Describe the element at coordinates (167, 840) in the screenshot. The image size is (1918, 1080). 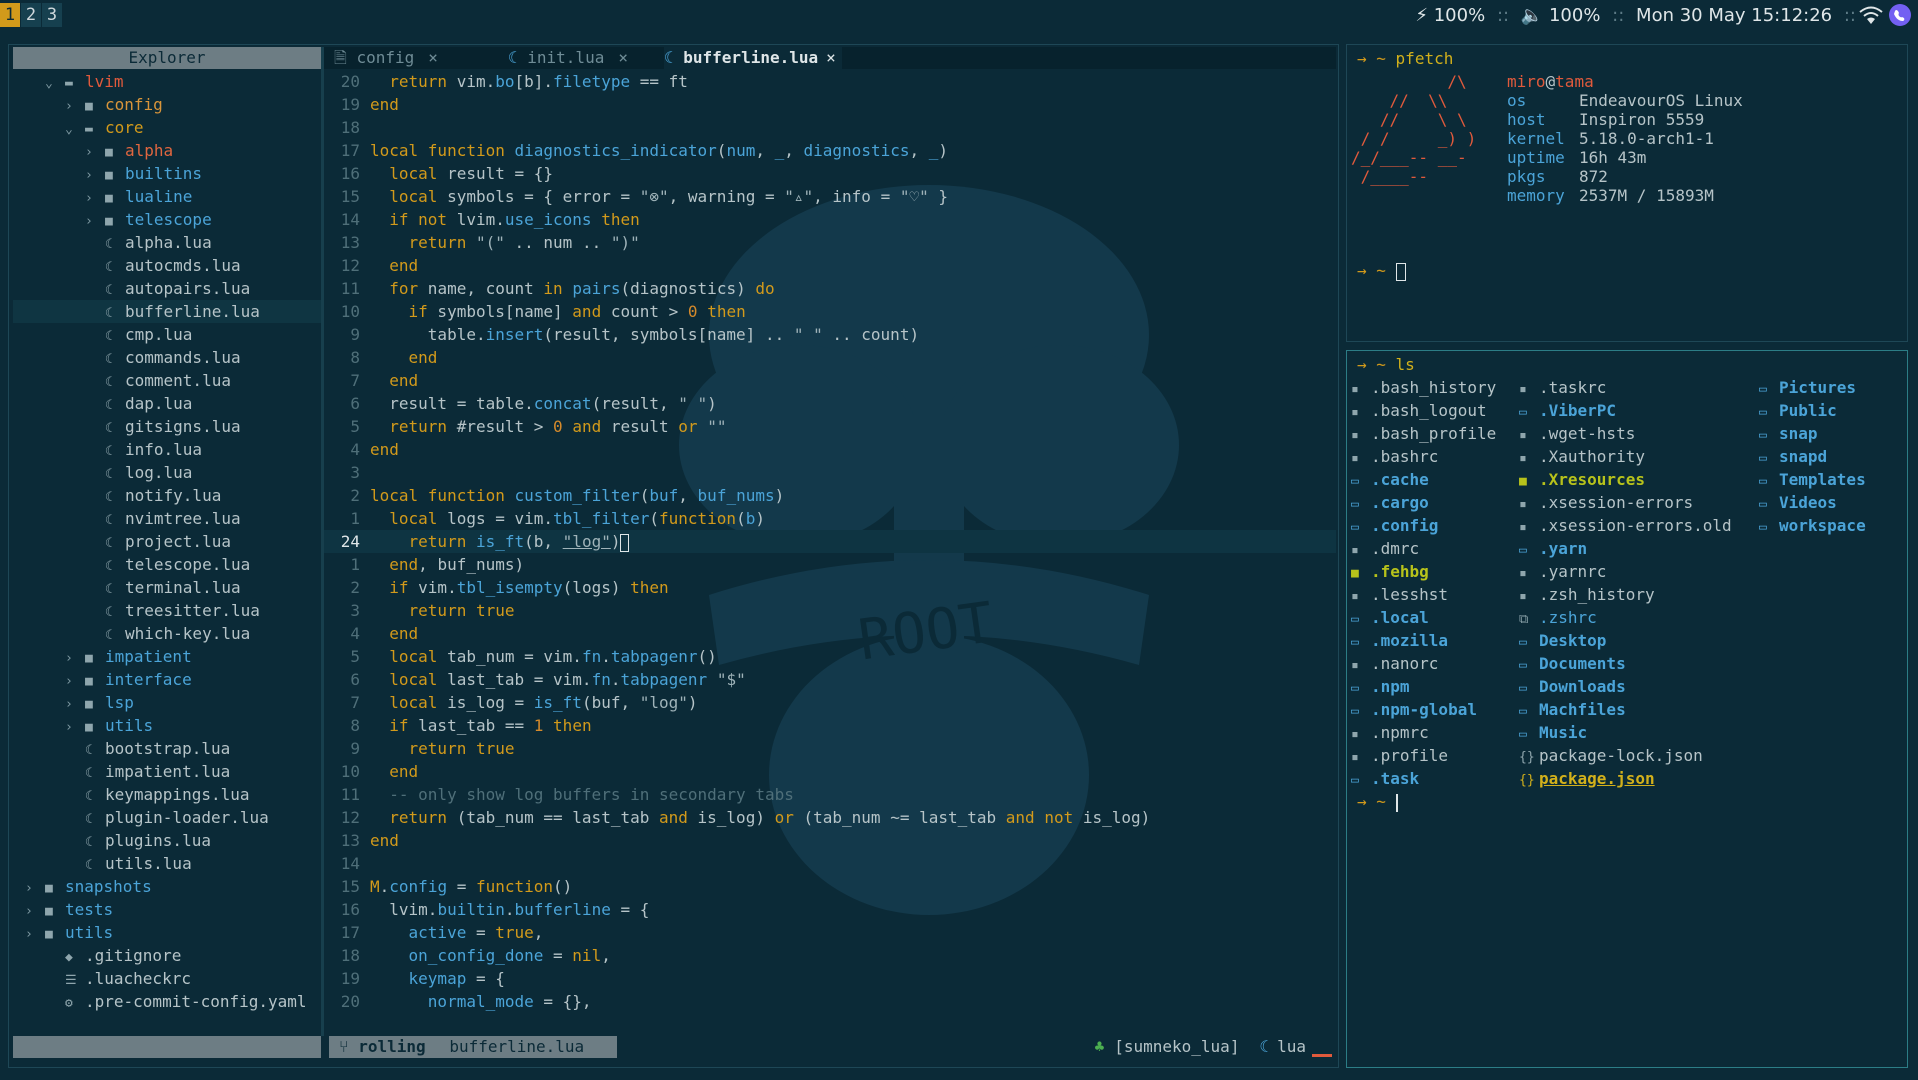
I see `tree-file: ☾ plugins.lua` at that location.